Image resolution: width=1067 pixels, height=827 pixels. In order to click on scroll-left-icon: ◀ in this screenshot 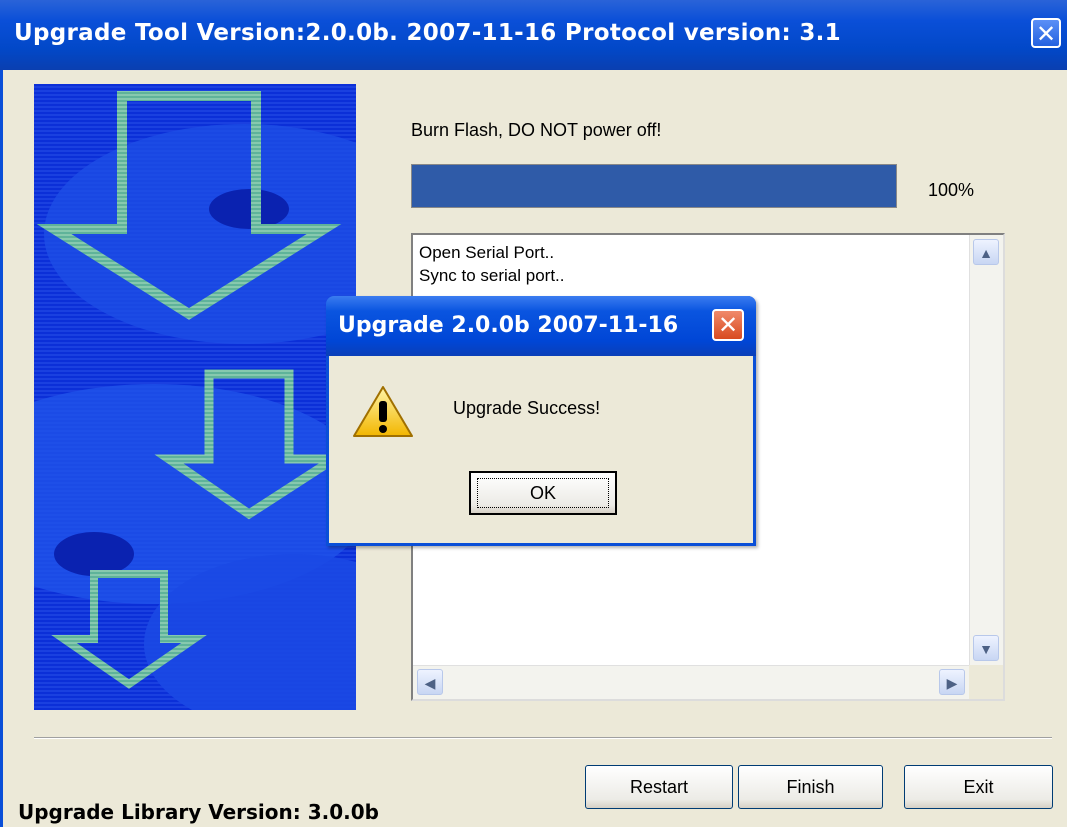, I will do `click(430, 682)`.